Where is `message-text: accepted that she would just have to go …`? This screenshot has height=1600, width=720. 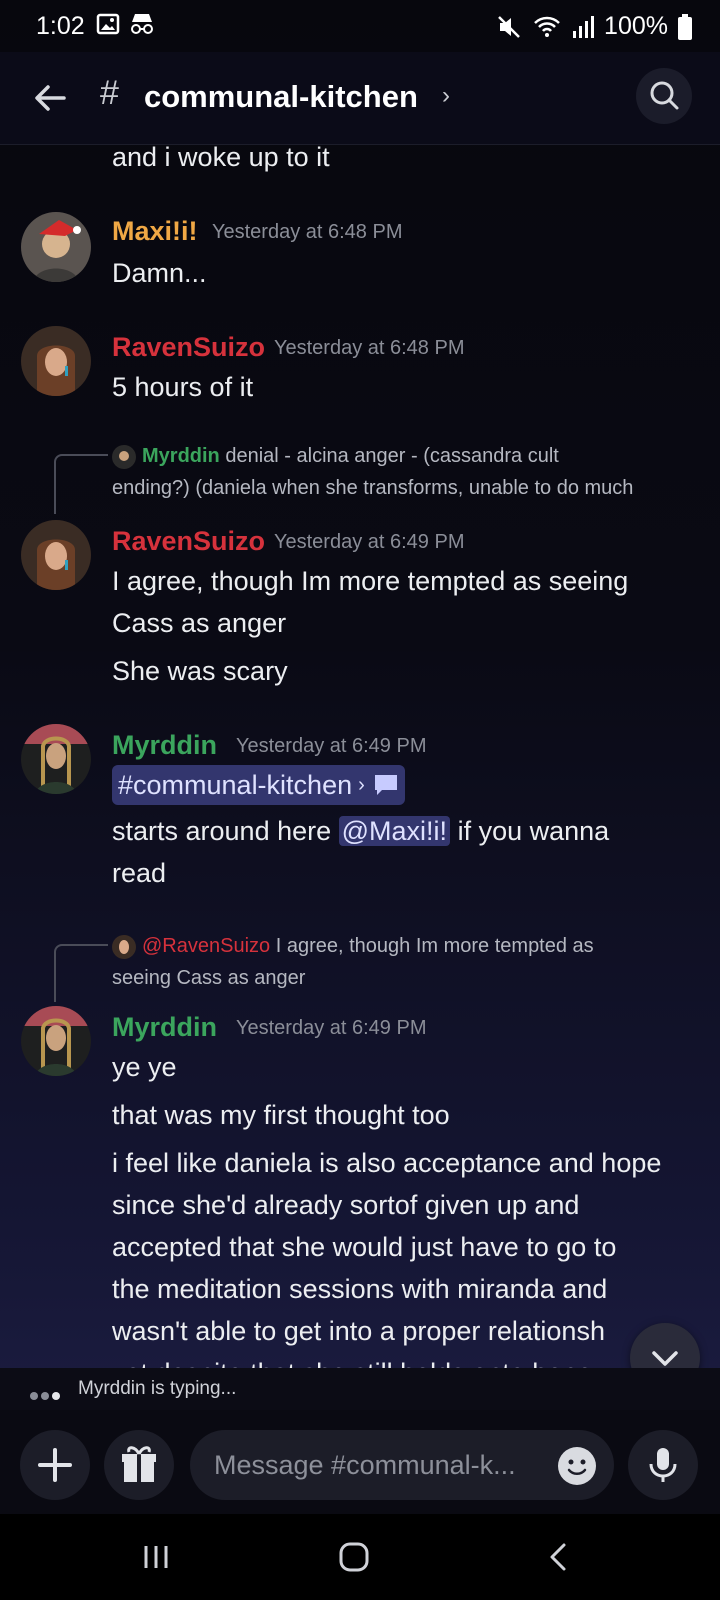
message-text: accepted that she would just have to go … is located at coordinates (364, 1247).